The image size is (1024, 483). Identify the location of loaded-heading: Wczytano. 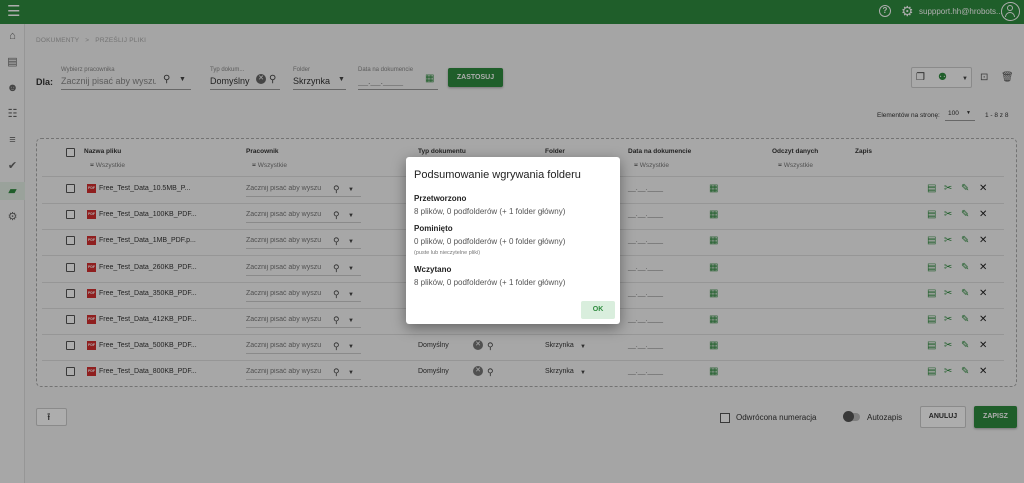
(433, 269).